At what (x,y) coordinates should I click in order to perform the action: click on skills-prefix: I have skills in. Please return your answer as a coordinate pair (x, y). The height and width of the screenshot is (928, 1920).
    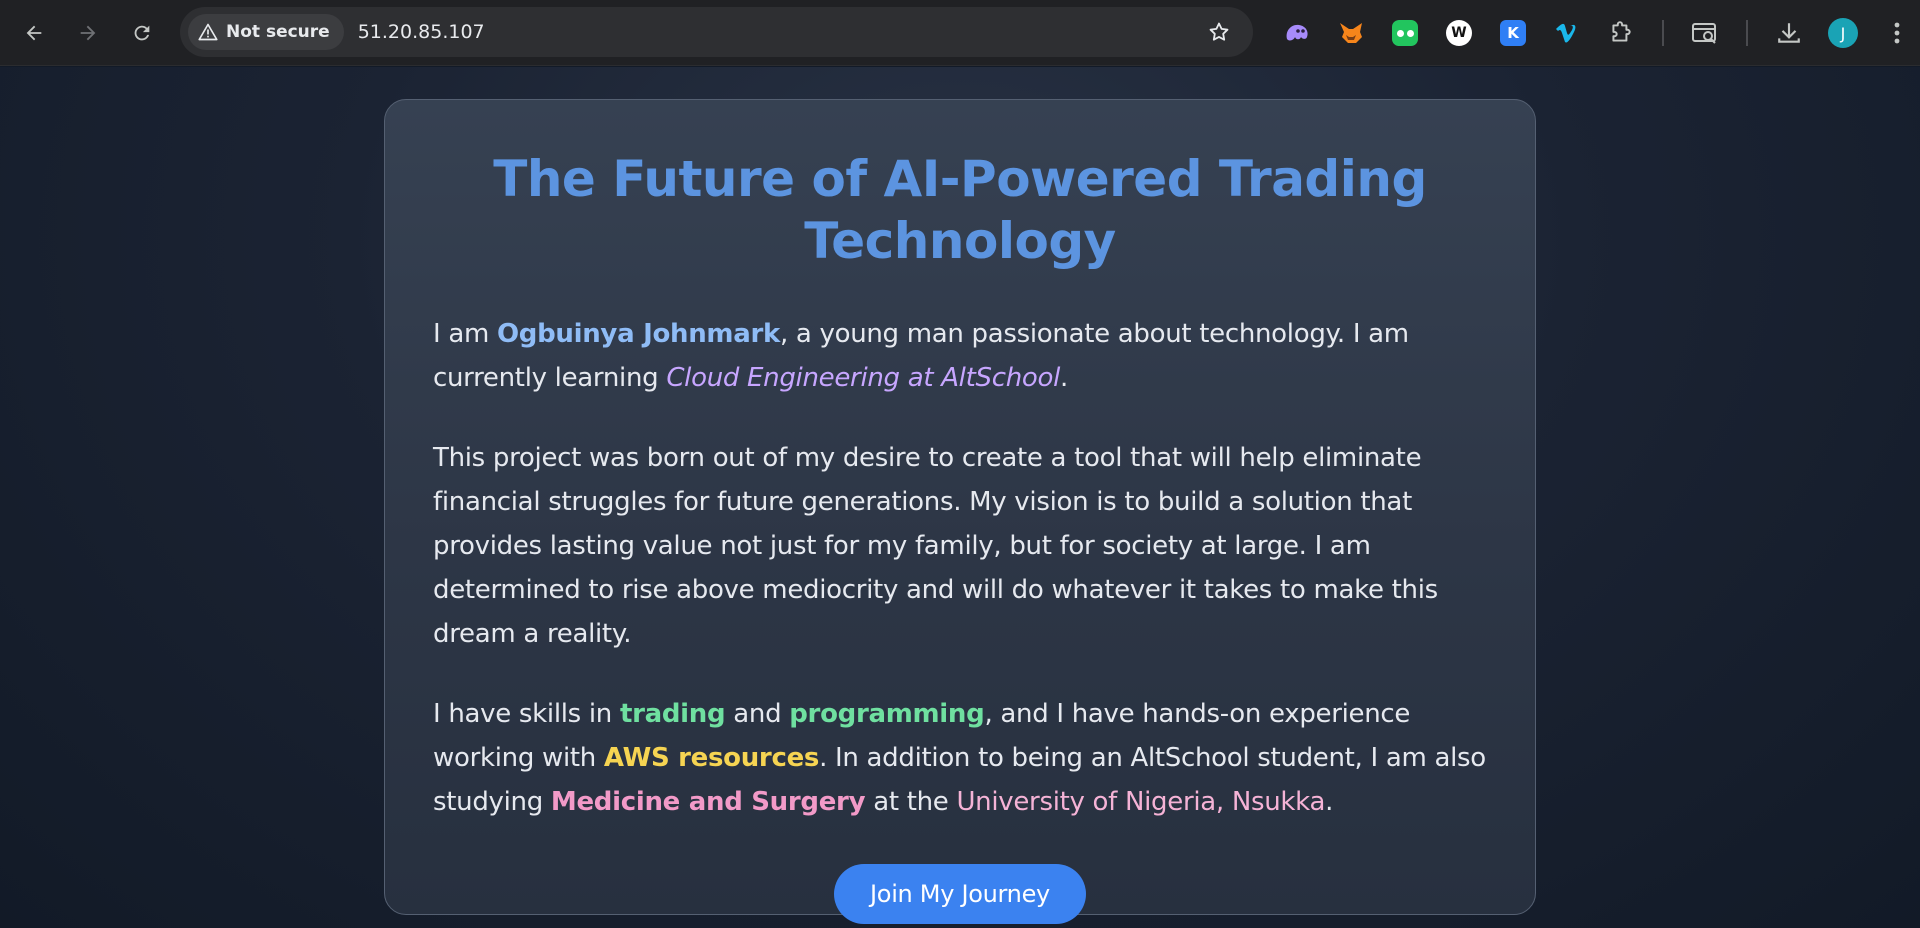
    Looking at the image, I should click on (526, 714).